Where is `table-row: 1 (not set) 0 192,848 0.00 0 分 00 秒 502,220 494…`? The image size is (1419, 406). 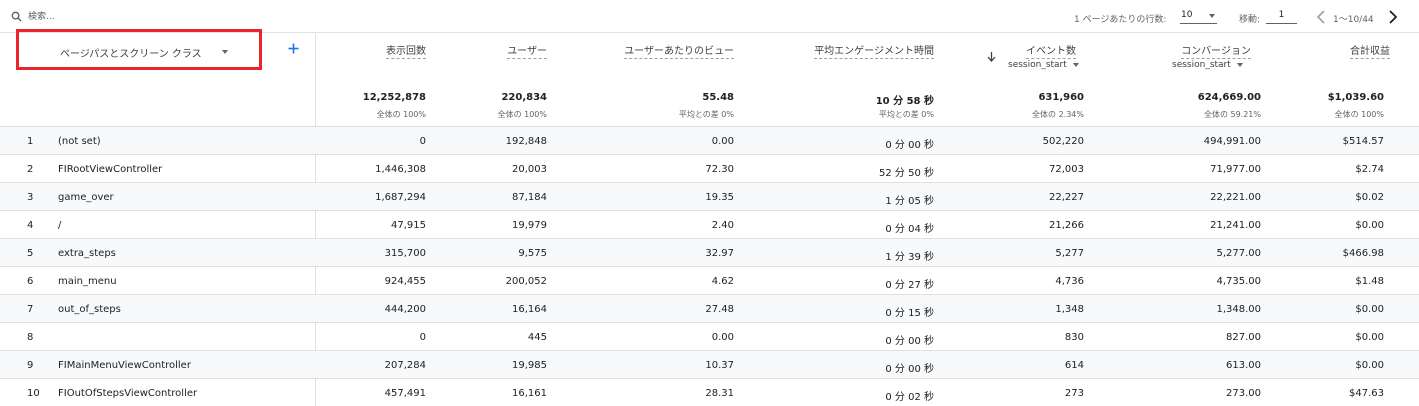
table-row: 1 (not set) 0 192,848 0.00 0 分 00 秒 502,220 494… is located at coordinates (709, 141).